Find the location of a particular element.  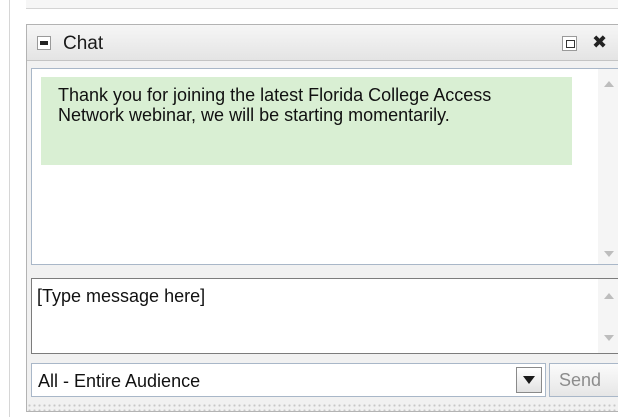

send-button: Send is located at coordinates (583, 380).